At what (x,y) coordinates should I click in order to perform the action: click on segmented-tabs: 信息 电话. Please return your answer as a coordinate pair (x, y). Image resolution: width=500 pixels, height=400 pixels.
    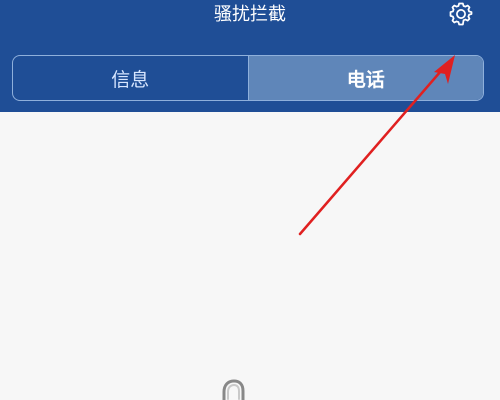
    Looking at the image, I should click on (248, 78).